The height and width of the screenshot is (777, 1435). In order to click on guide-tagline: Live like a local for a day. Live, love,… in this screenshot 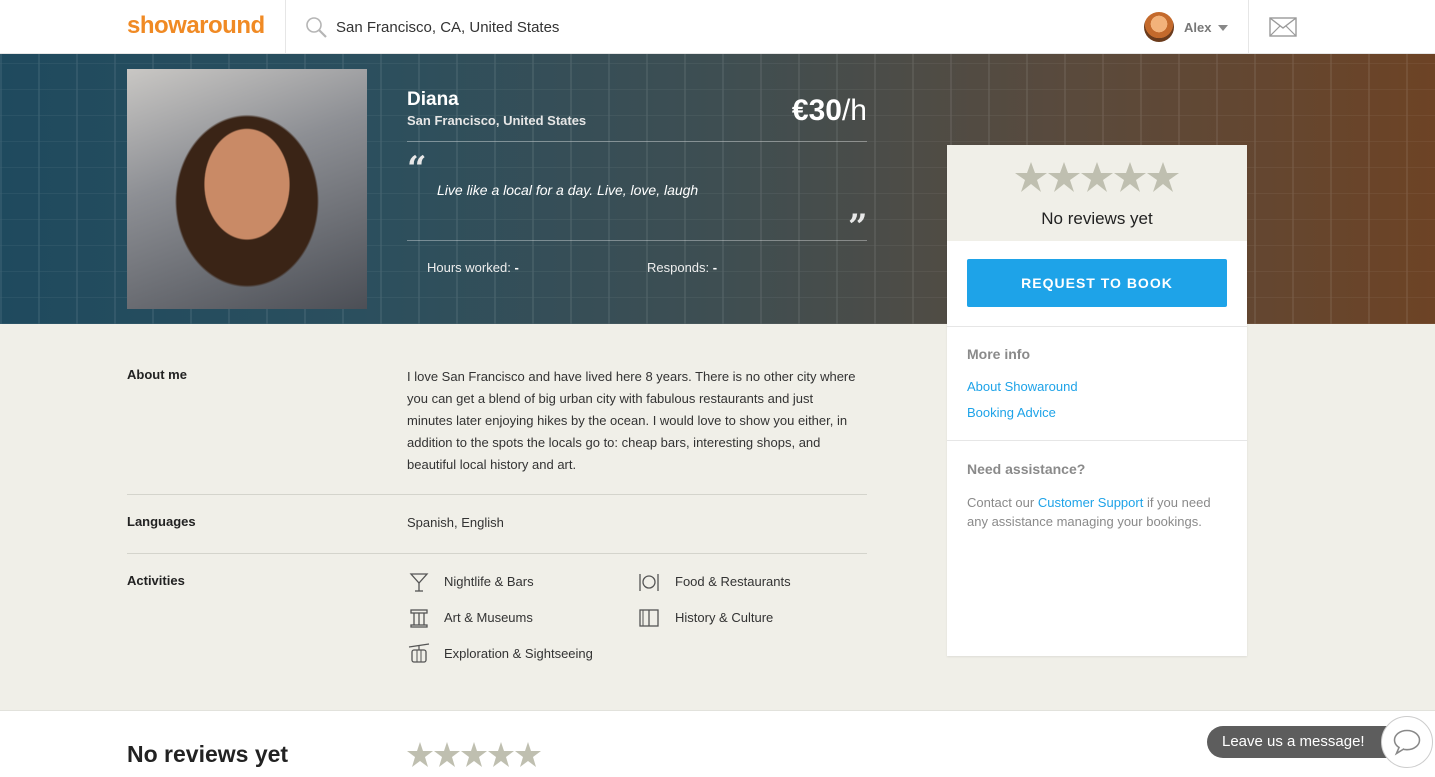, I will do `click(568, 190)`.